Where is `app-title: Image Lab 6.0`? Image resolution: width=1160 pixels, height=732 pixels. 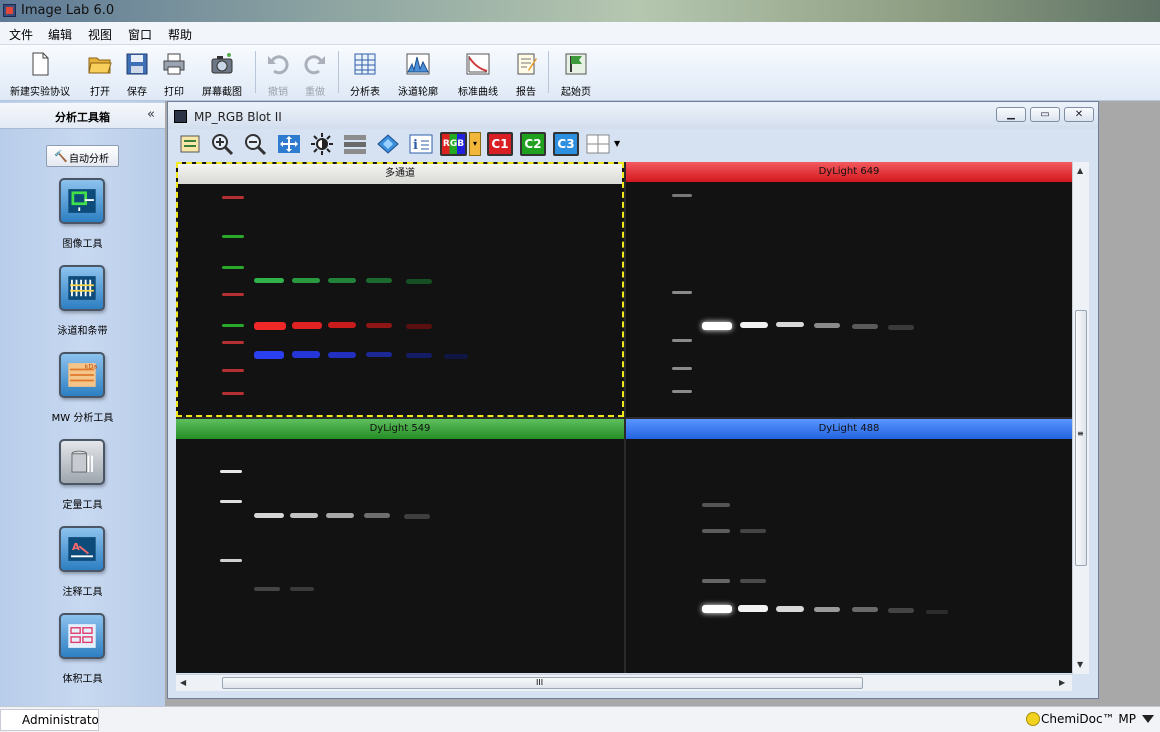 app-title: Image Lab 6.0 is located at coordinates (68, 10).